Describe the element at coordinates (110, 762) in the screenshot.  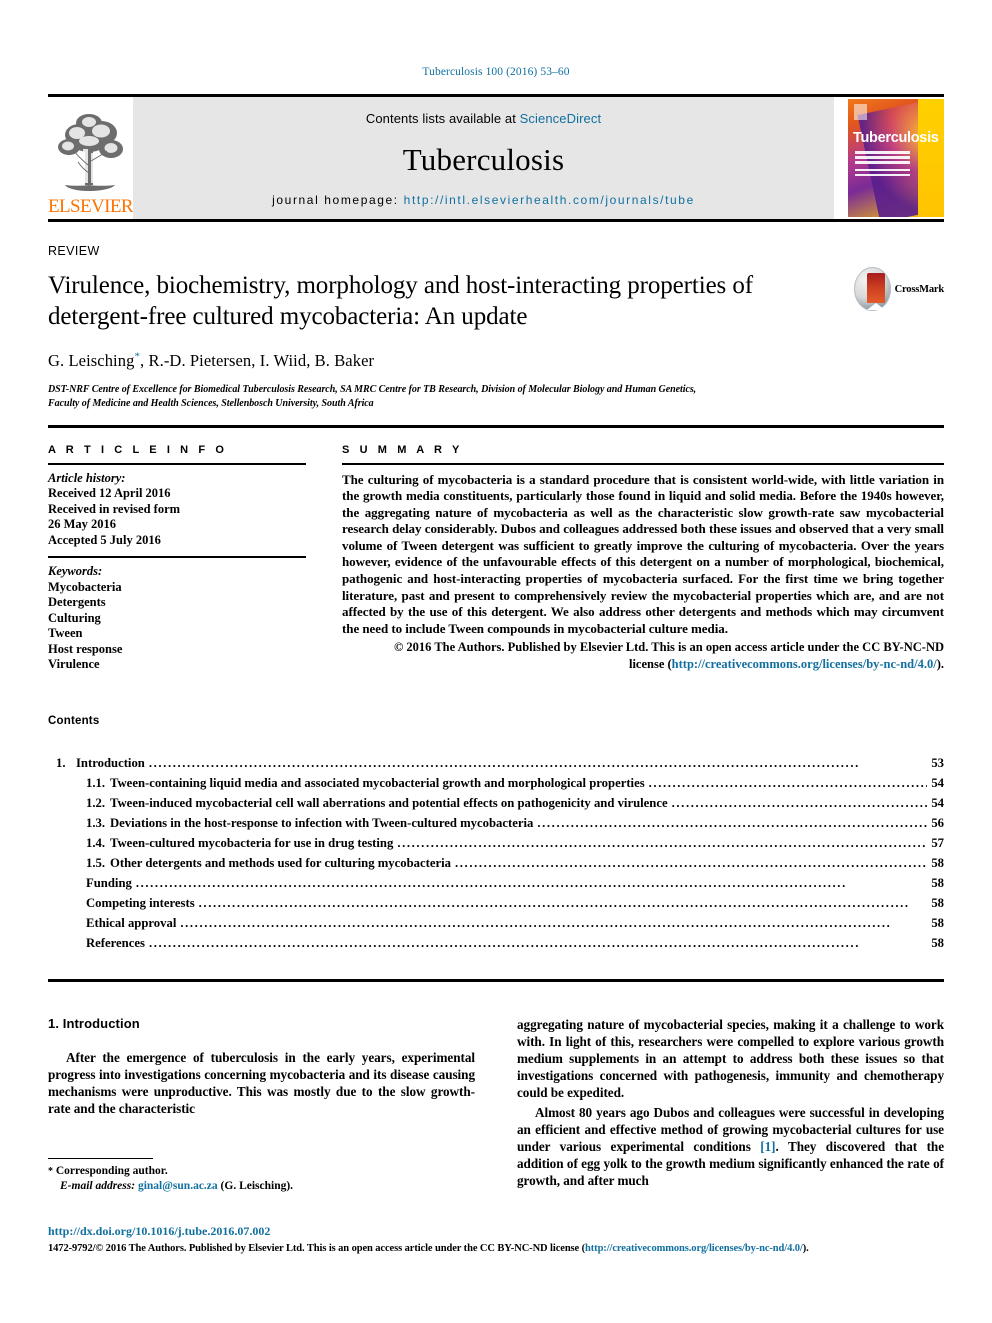
I see `toc-label: Introduction` at that location.